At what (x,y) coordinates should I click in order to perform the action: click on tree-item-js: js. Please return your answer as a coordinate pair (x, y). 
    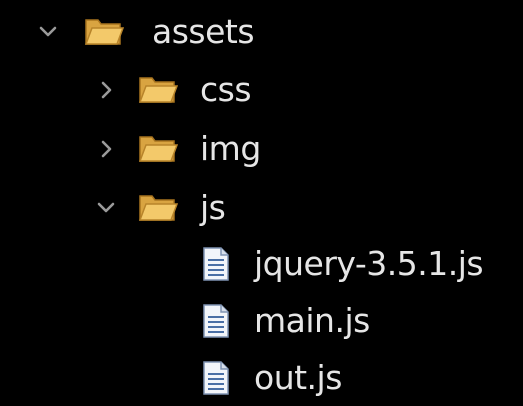
    Looking at the image, I should click on (261, 208).